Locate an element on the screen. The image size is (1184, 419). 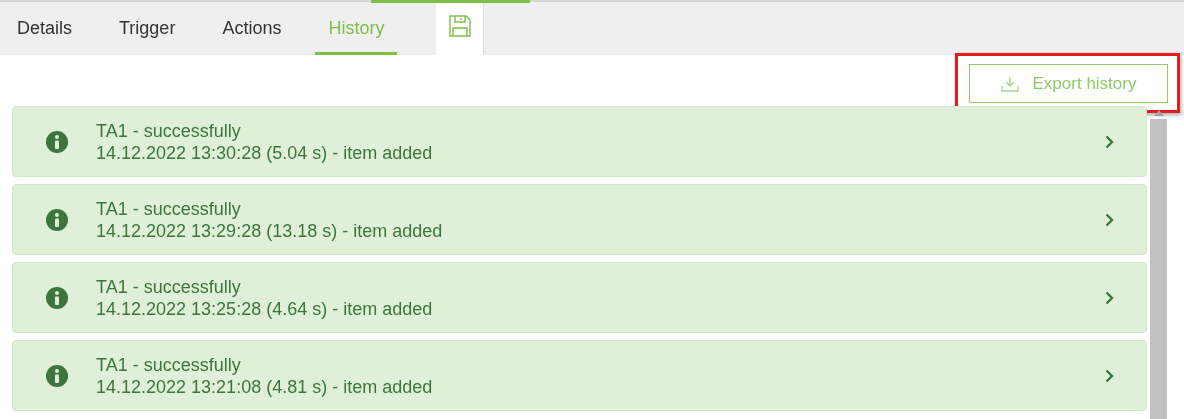
save-icon is located at coordinates (459, 26).